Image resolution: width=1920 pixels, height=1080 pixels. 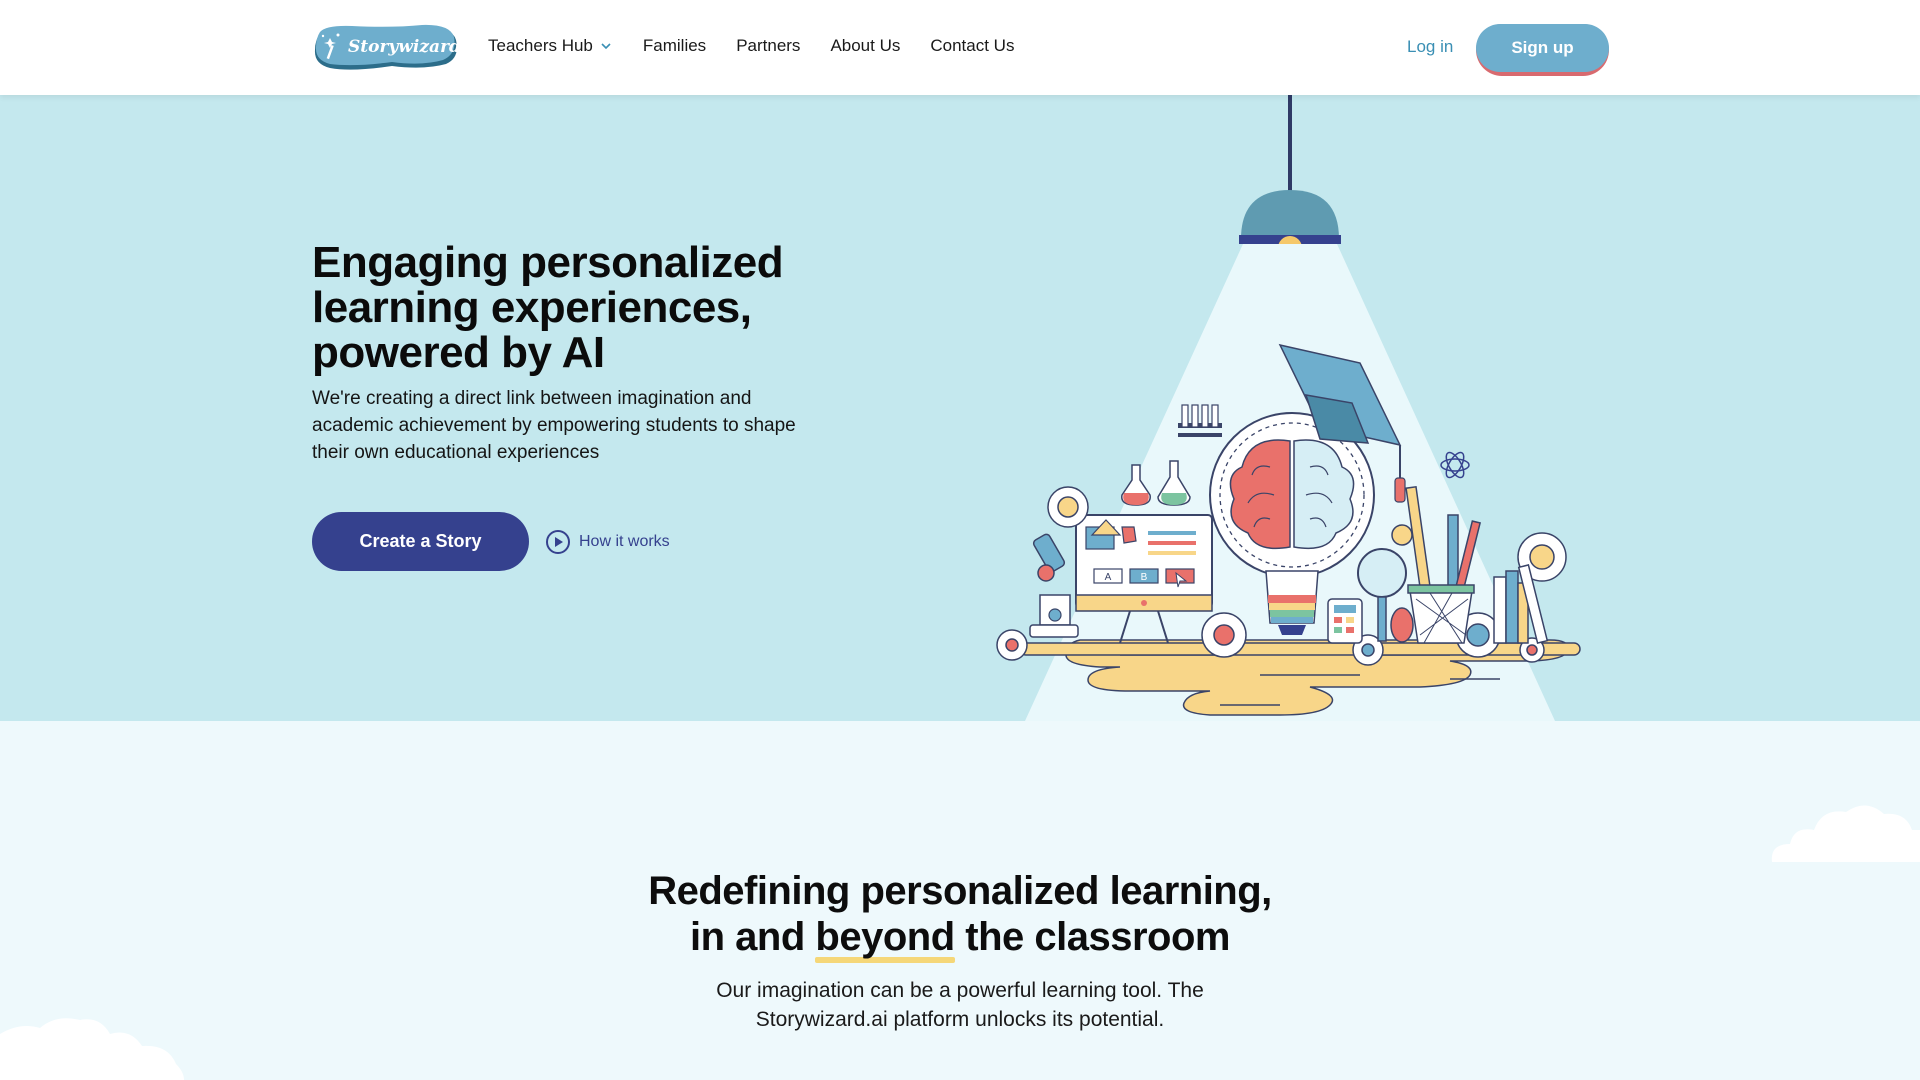 I want to click on storywizard-logo: Storywizard.ai, so click(x=398, y=48).